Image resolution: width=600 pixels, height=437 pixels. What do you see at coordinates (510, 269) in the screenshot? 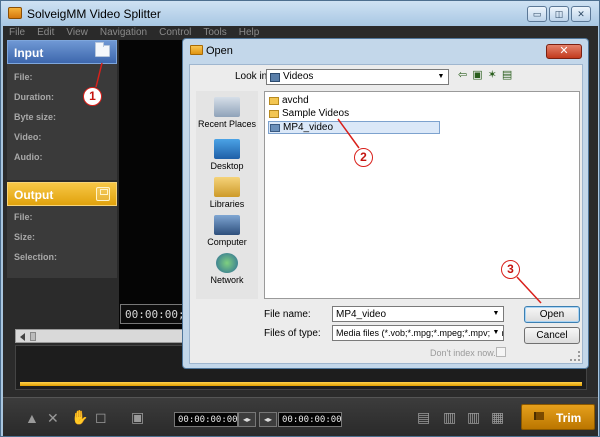
I see `callout-3: 3` at bounding box center [510, 269].